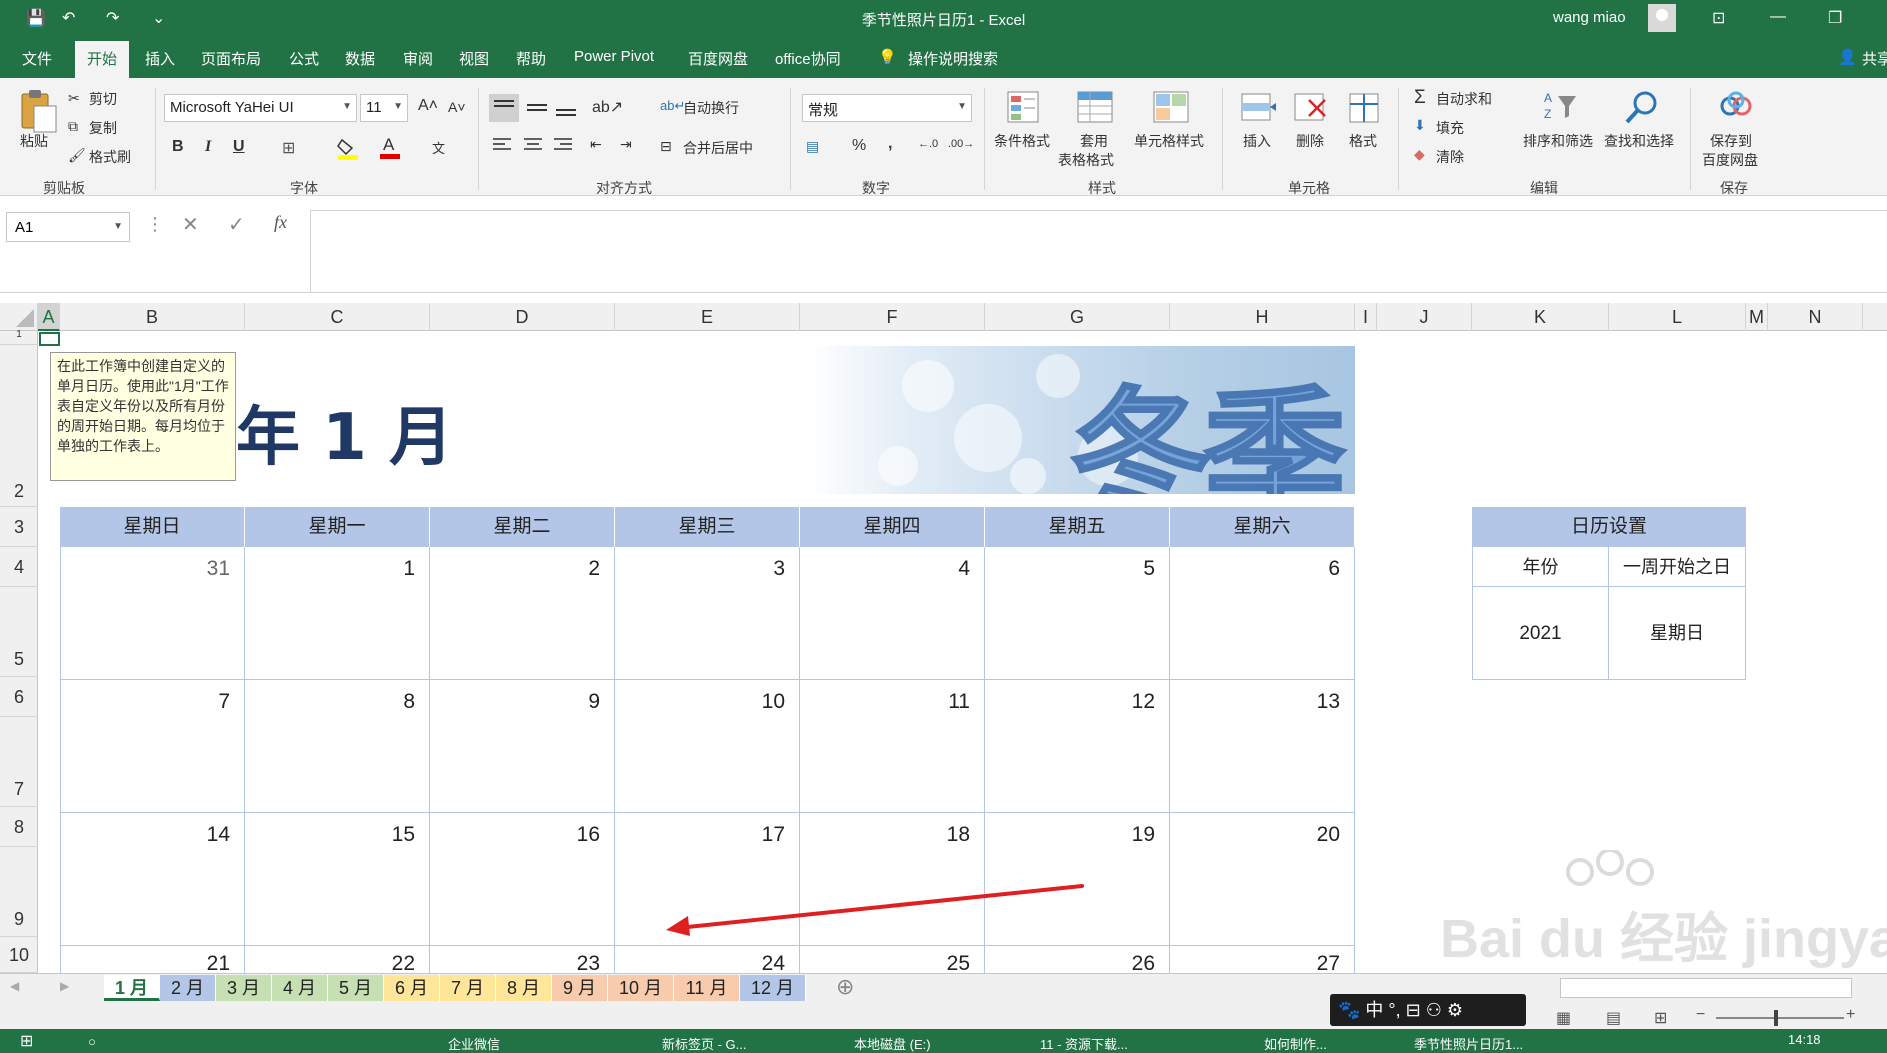 The width and height of the screenshot is (1887, 1053). What do you see at coordinates (19, 762) in the screenshot?
I see `row-header-7: 7` at bounding box center [19, 762].